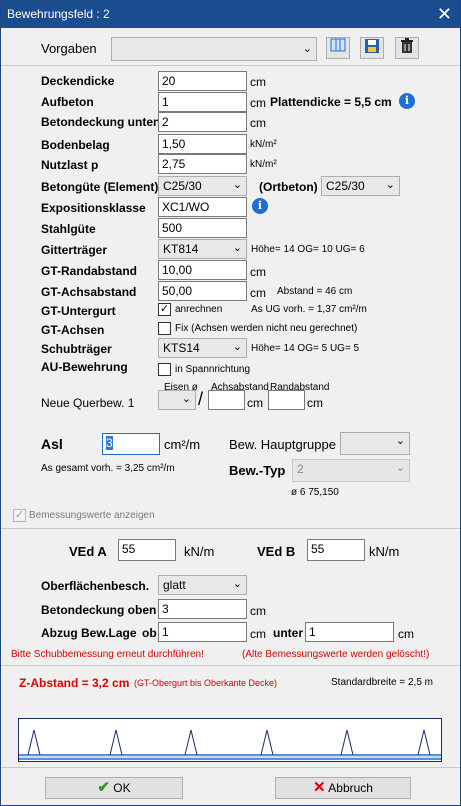 Image resolution: width=461 pixels, height=806 pixels. Describe the element at coordinates (89, 633) in the screenshot. I see `abzug-label: Abzug Bew.Lage` at that location.